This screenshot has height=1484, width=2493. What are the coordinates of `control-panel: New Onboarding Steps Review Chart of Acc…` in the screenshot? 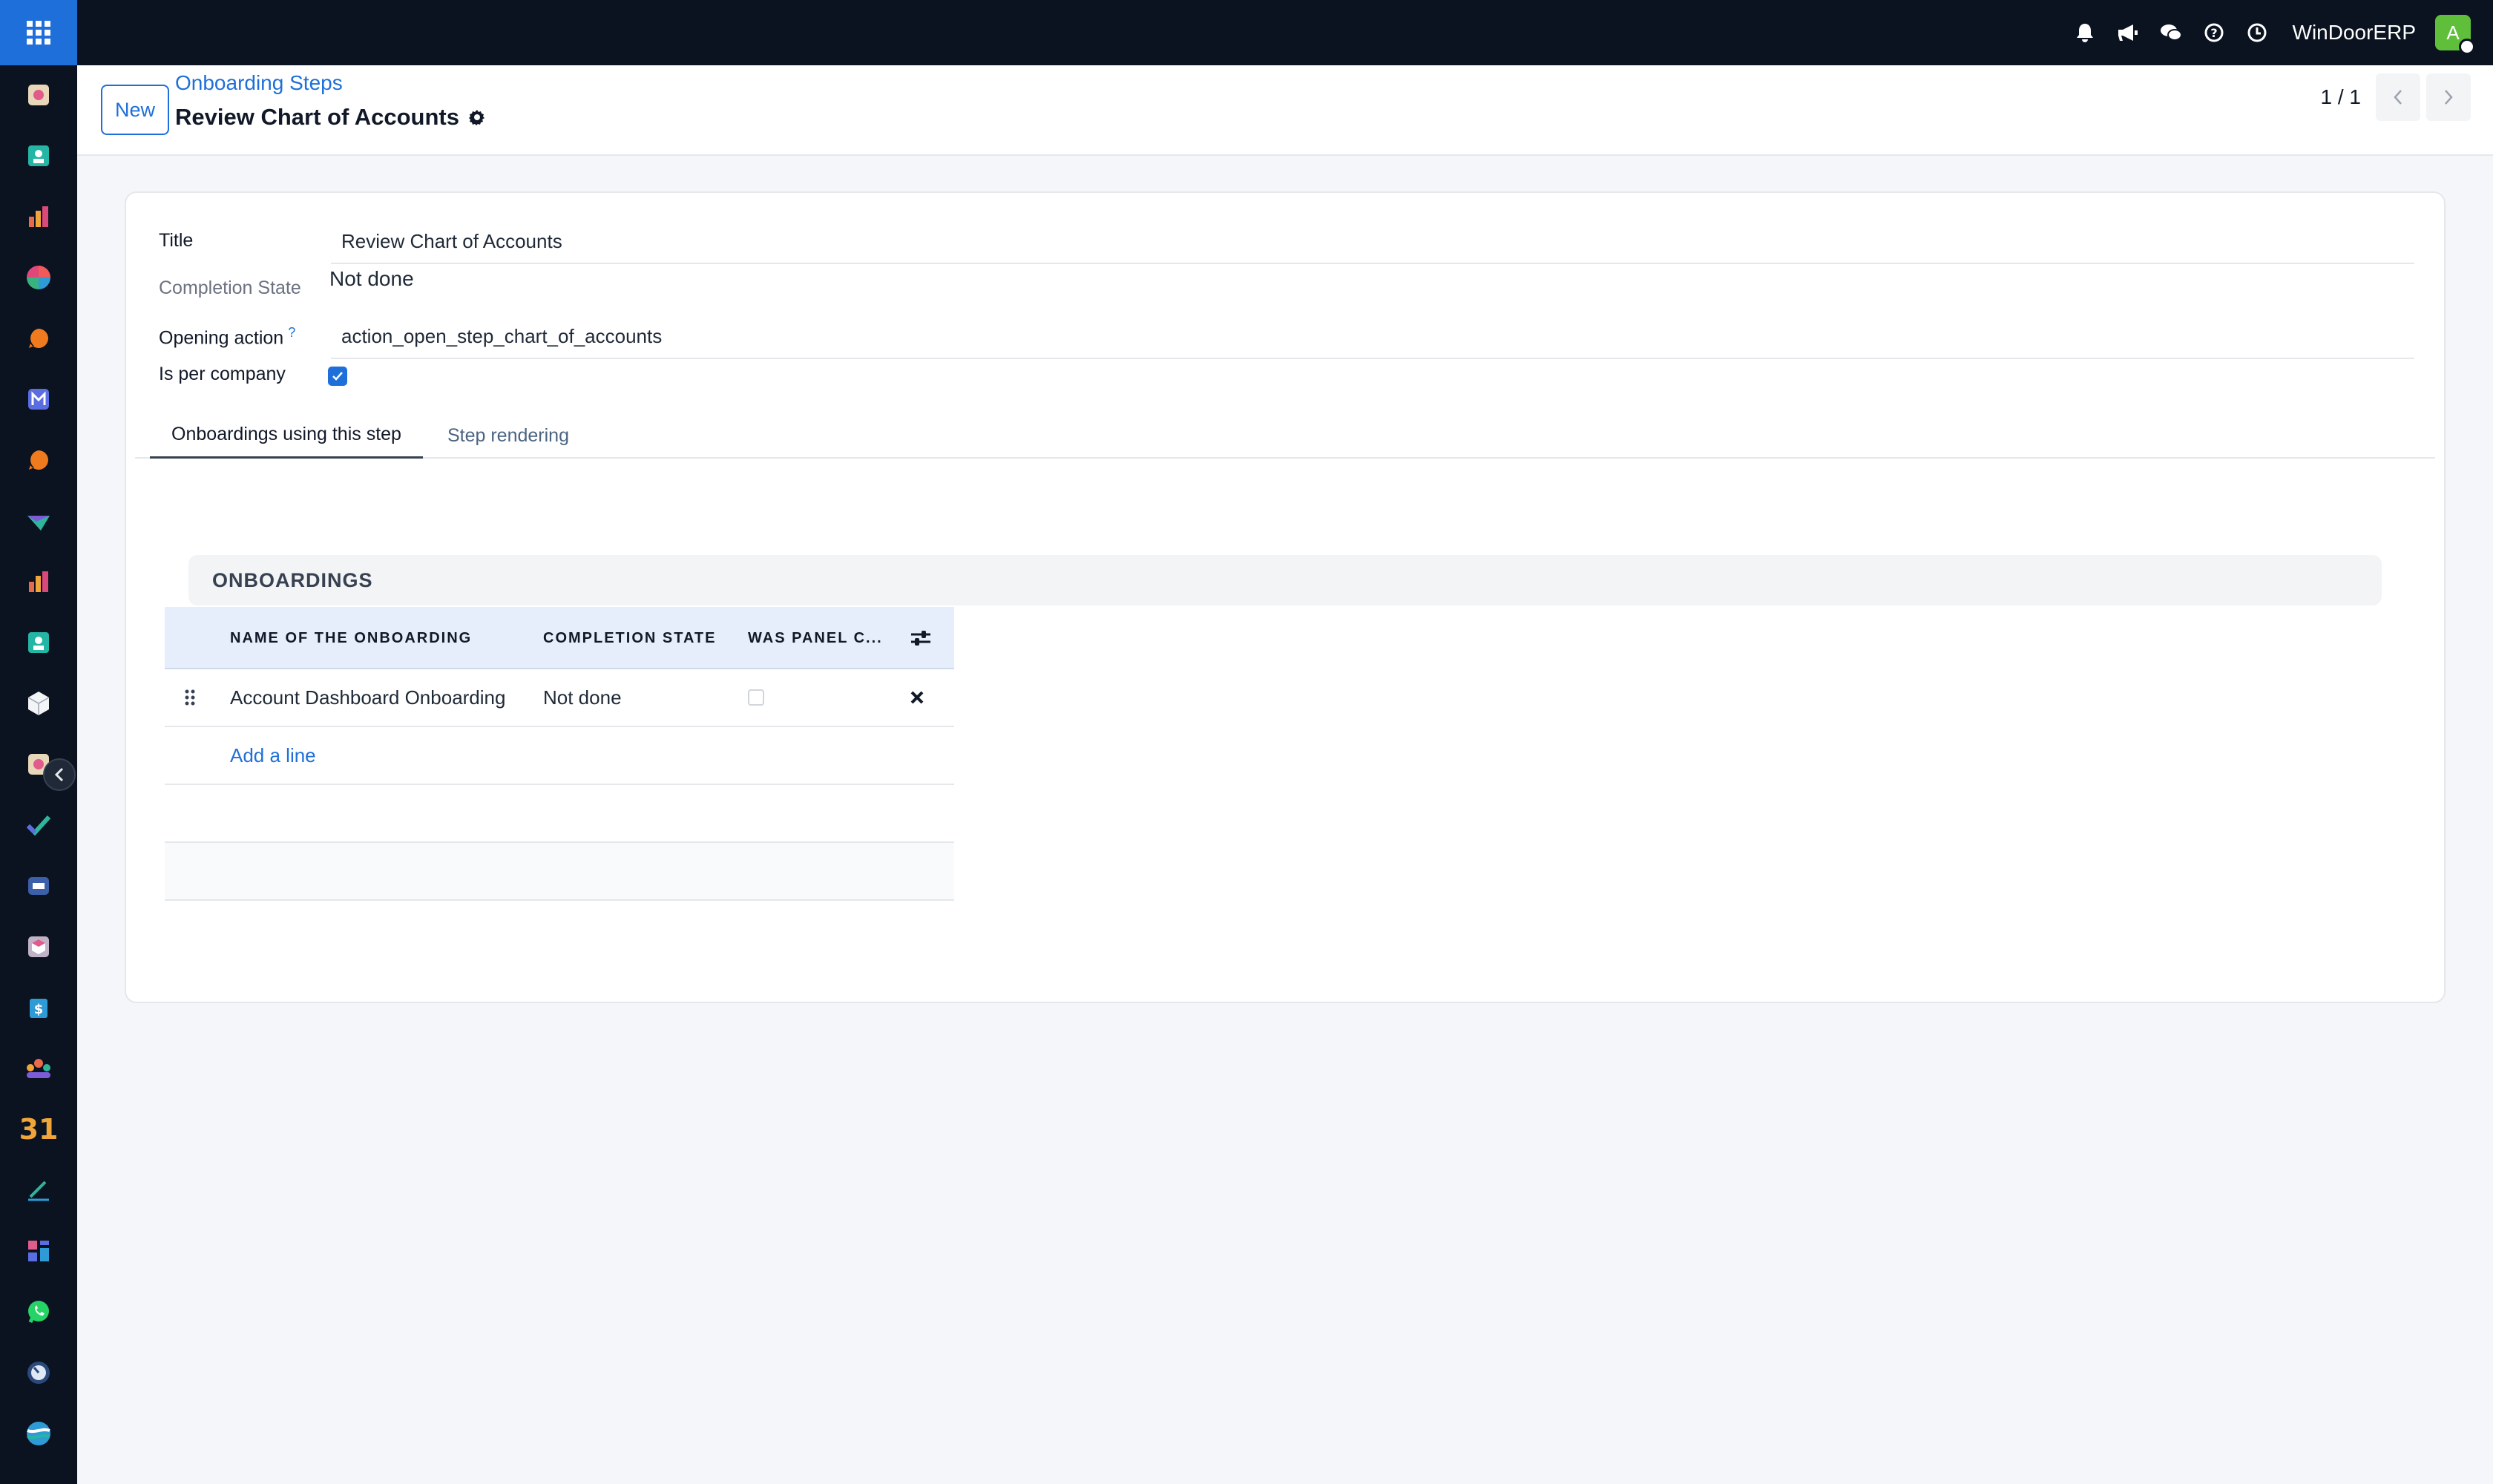 It's located at (1285, 110).